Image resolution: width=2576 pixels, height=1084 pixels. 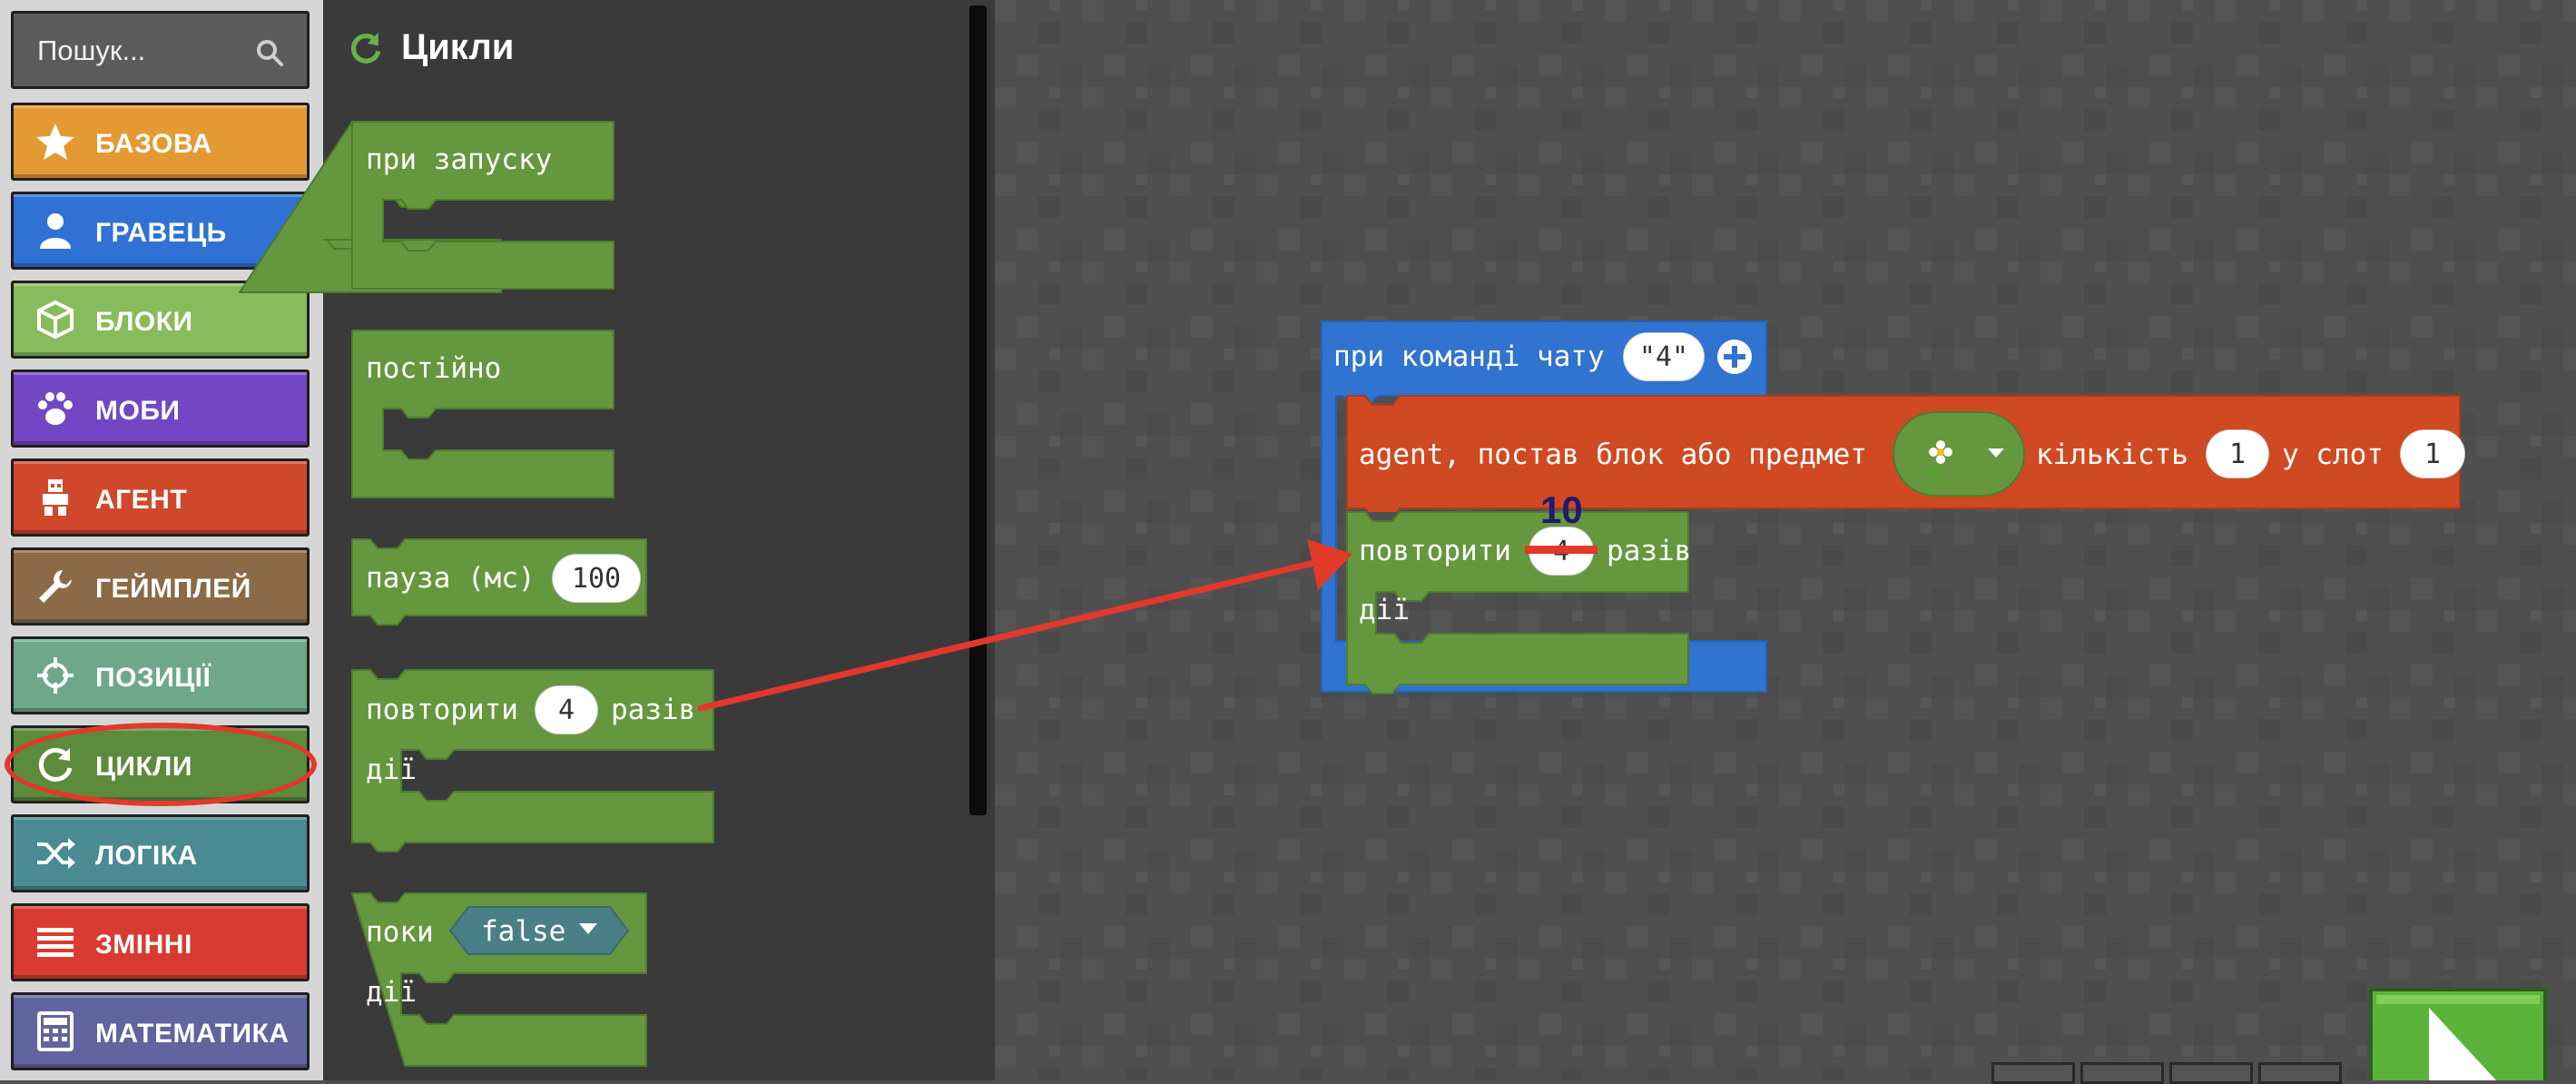 I want to click on forever-label: постійно, so click(x=434, y=368).